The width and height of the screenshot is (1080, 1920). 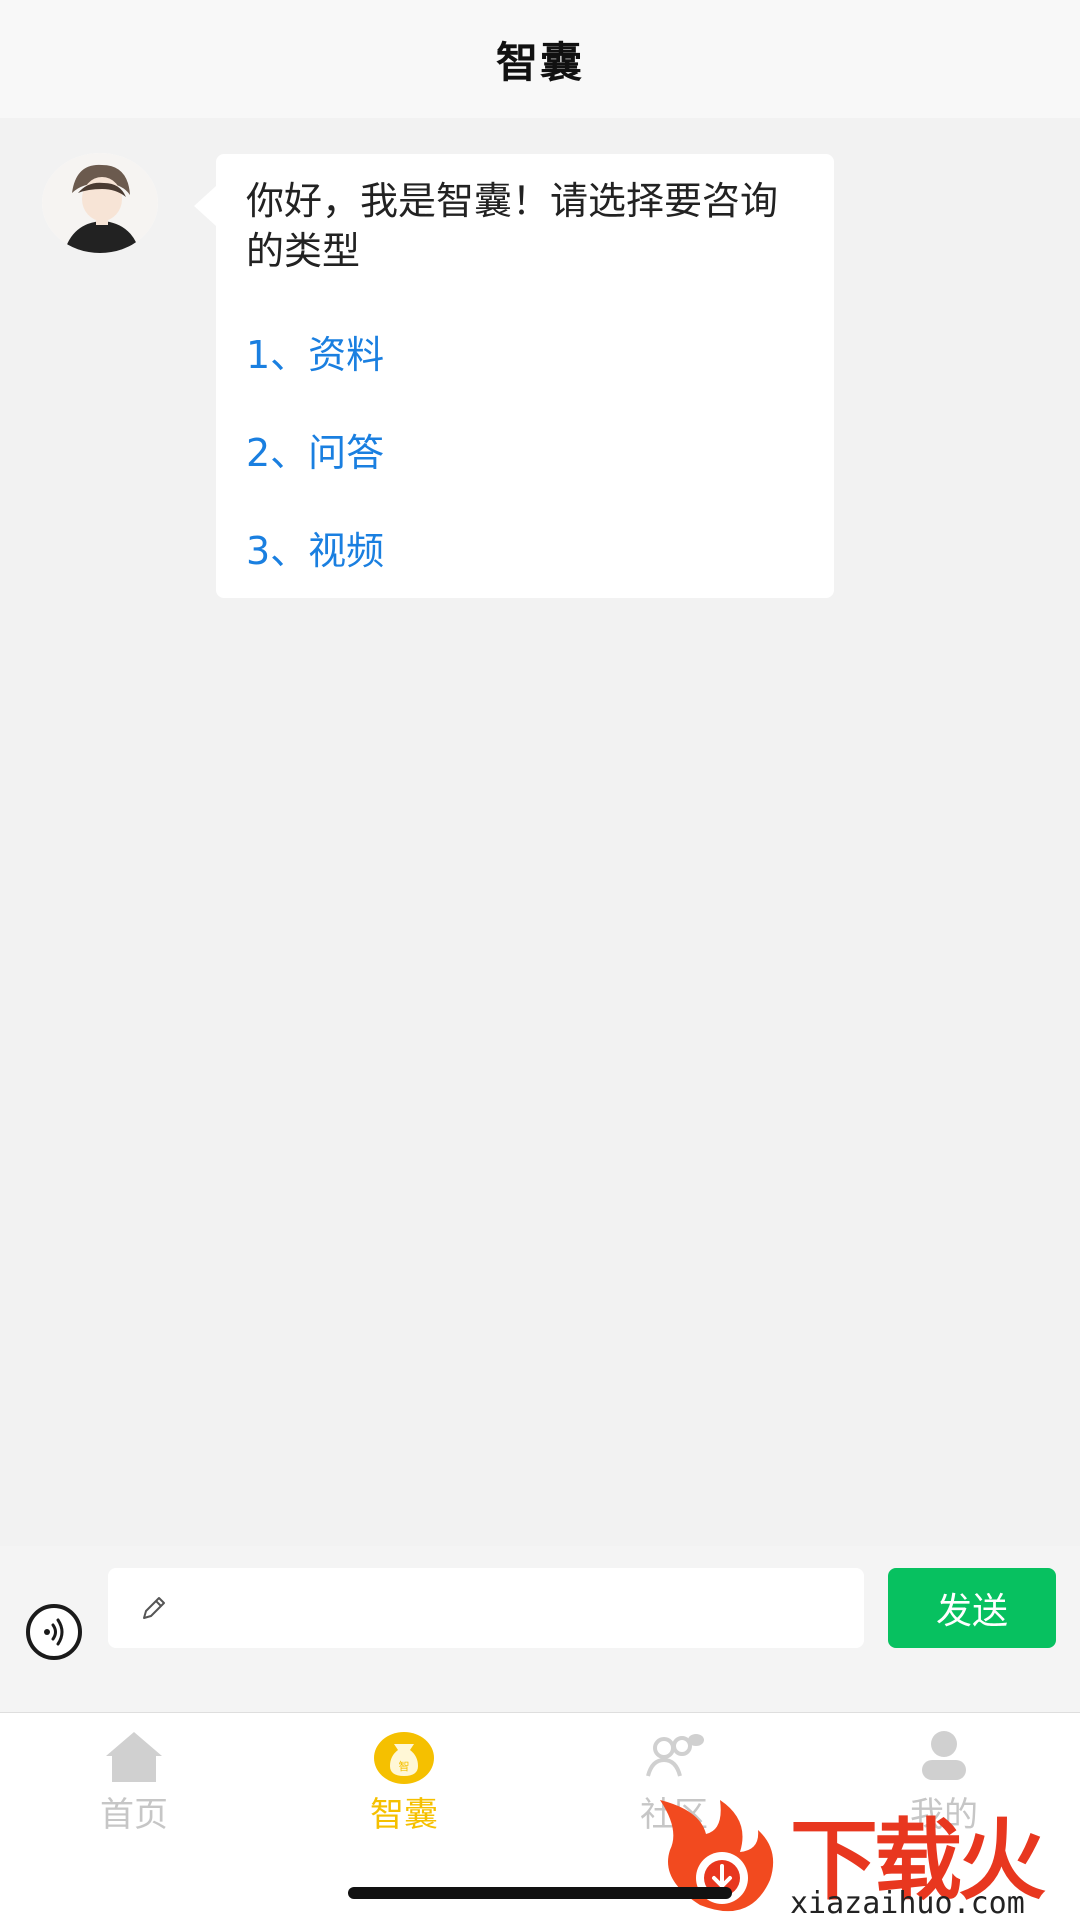 I want to click on brain-bag-icon: 智, so click(x=404, y=1756).